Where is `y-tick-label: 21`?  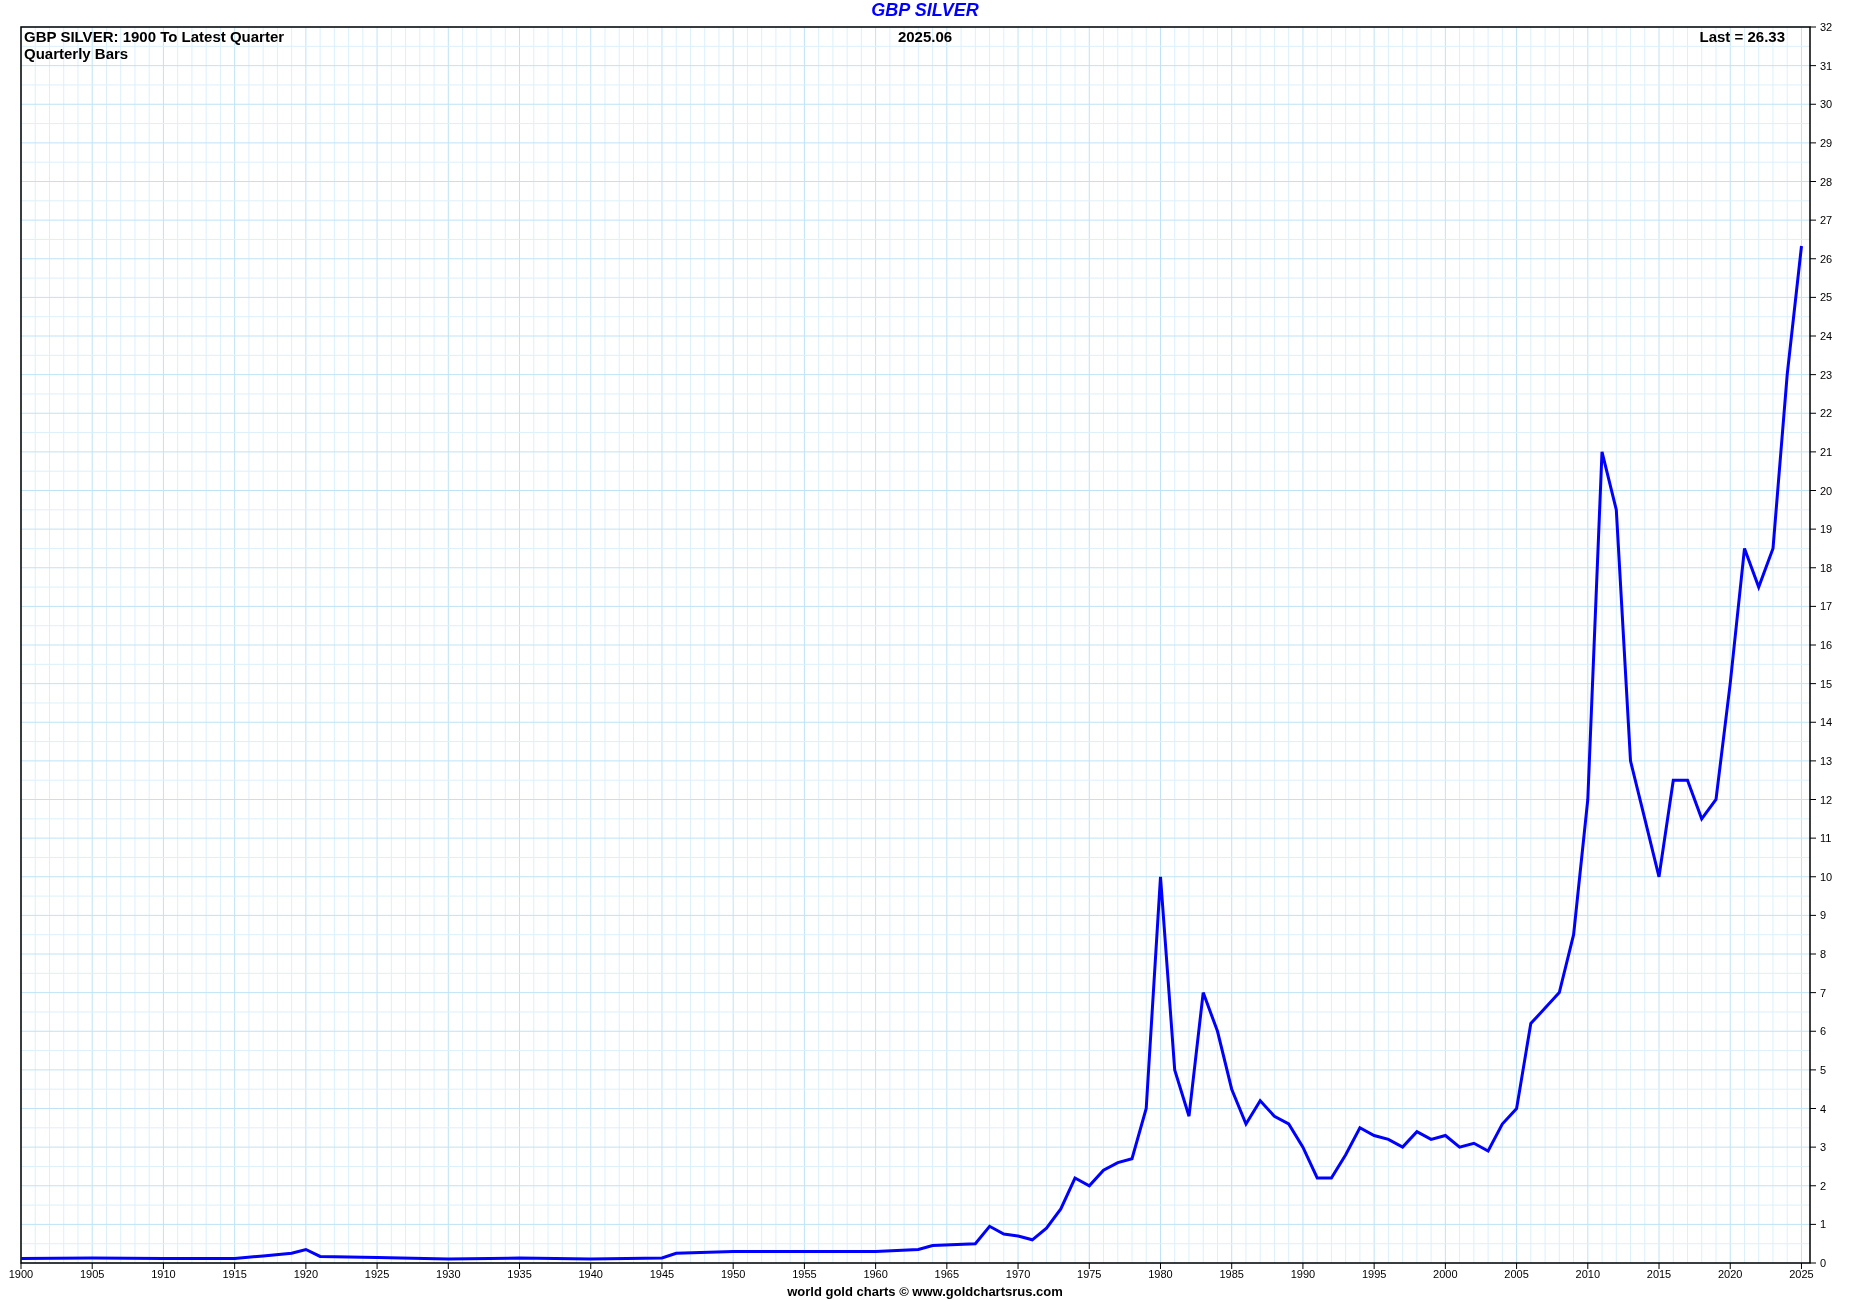 y-tick-label: 21 is located at coordinates (1826, 451).